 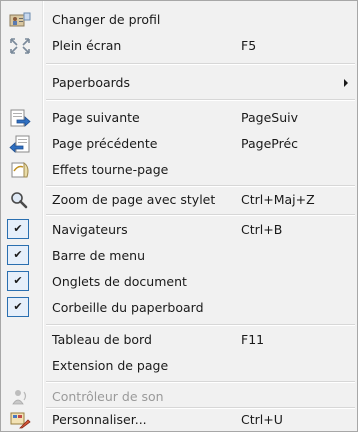 I want to click on menu-item-label: Contrôleur de son, so click(x=108, y=396).